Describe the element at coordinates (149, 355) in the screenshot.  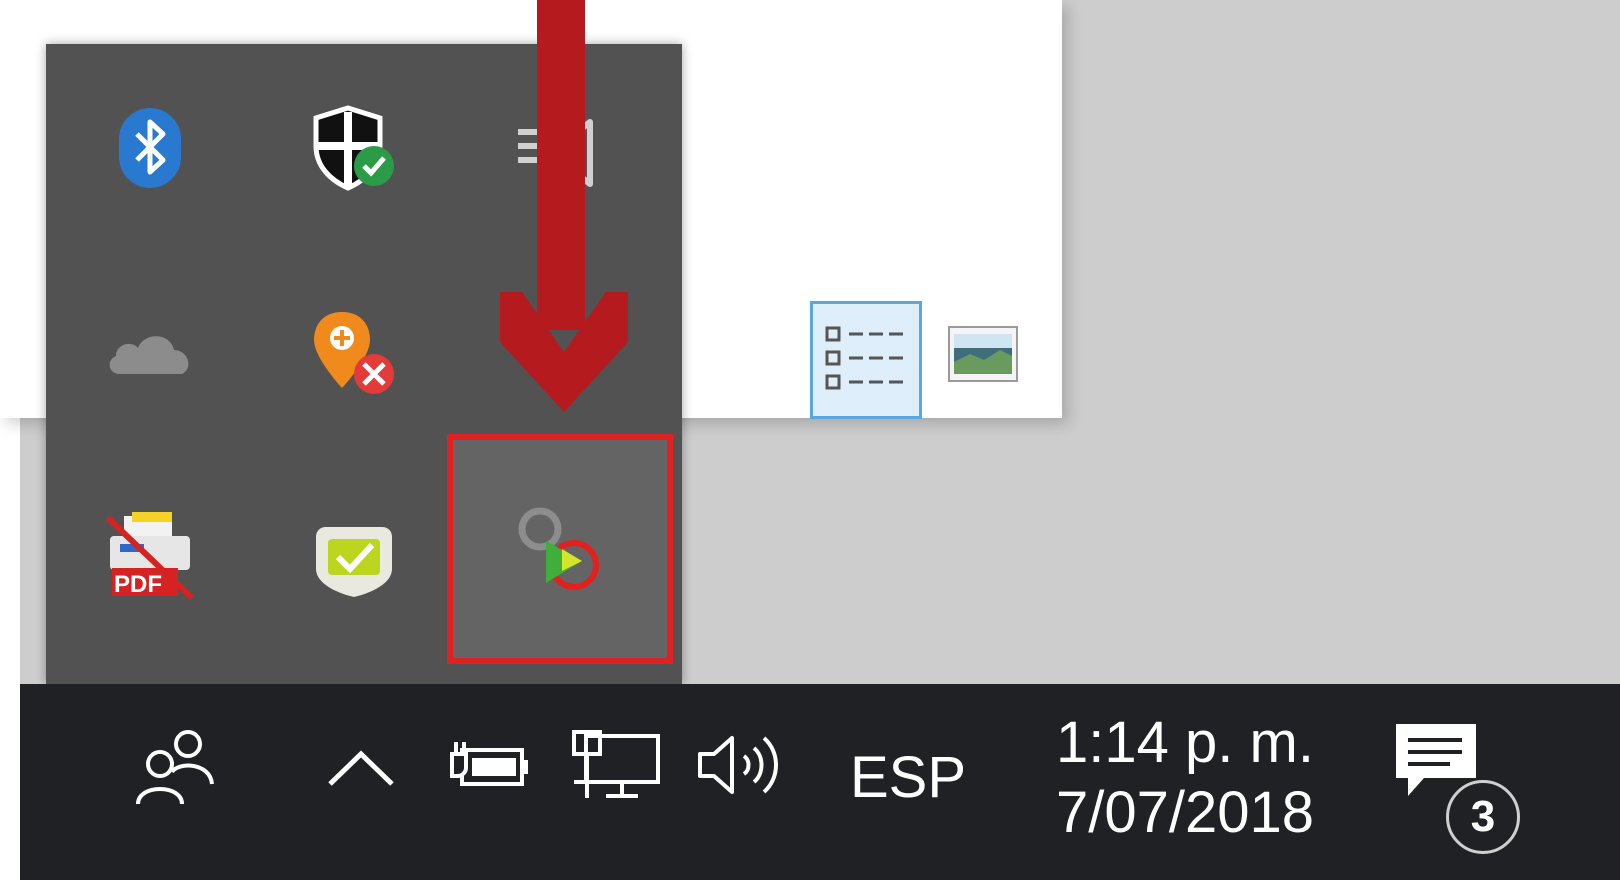
I see `onedrive-cloud-icon` at that location.